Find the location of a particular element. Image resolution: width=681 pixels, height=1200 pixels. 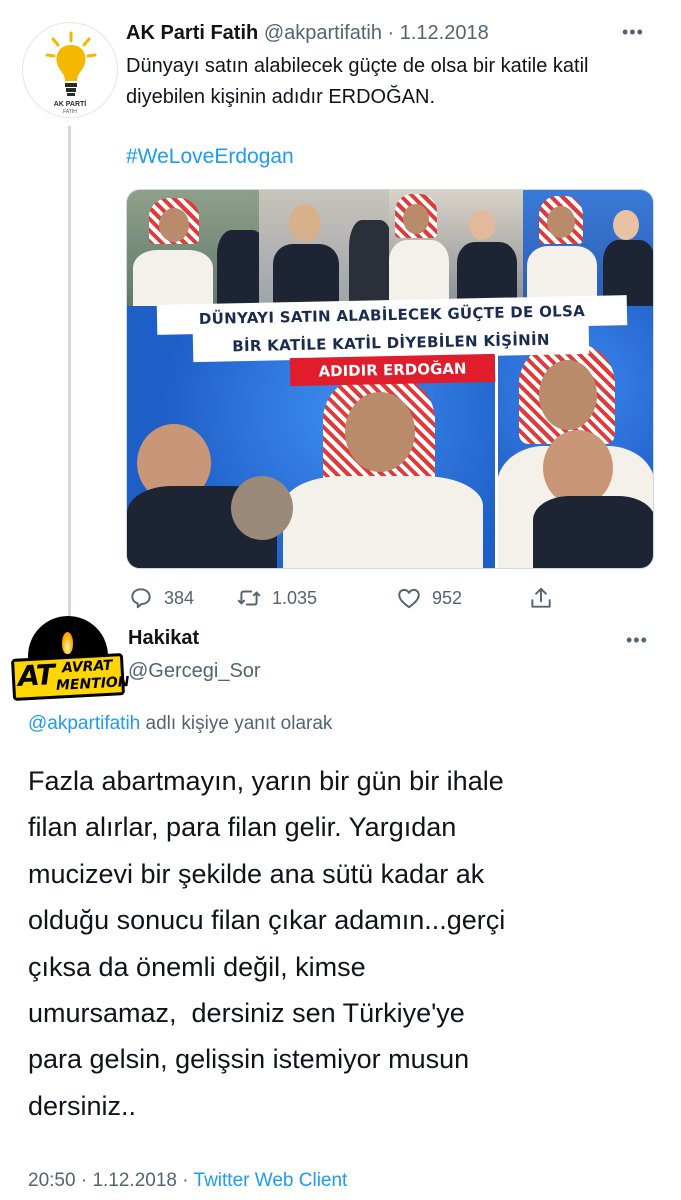

reply-author-name: Hakikat is located at coordinates (163, 638).